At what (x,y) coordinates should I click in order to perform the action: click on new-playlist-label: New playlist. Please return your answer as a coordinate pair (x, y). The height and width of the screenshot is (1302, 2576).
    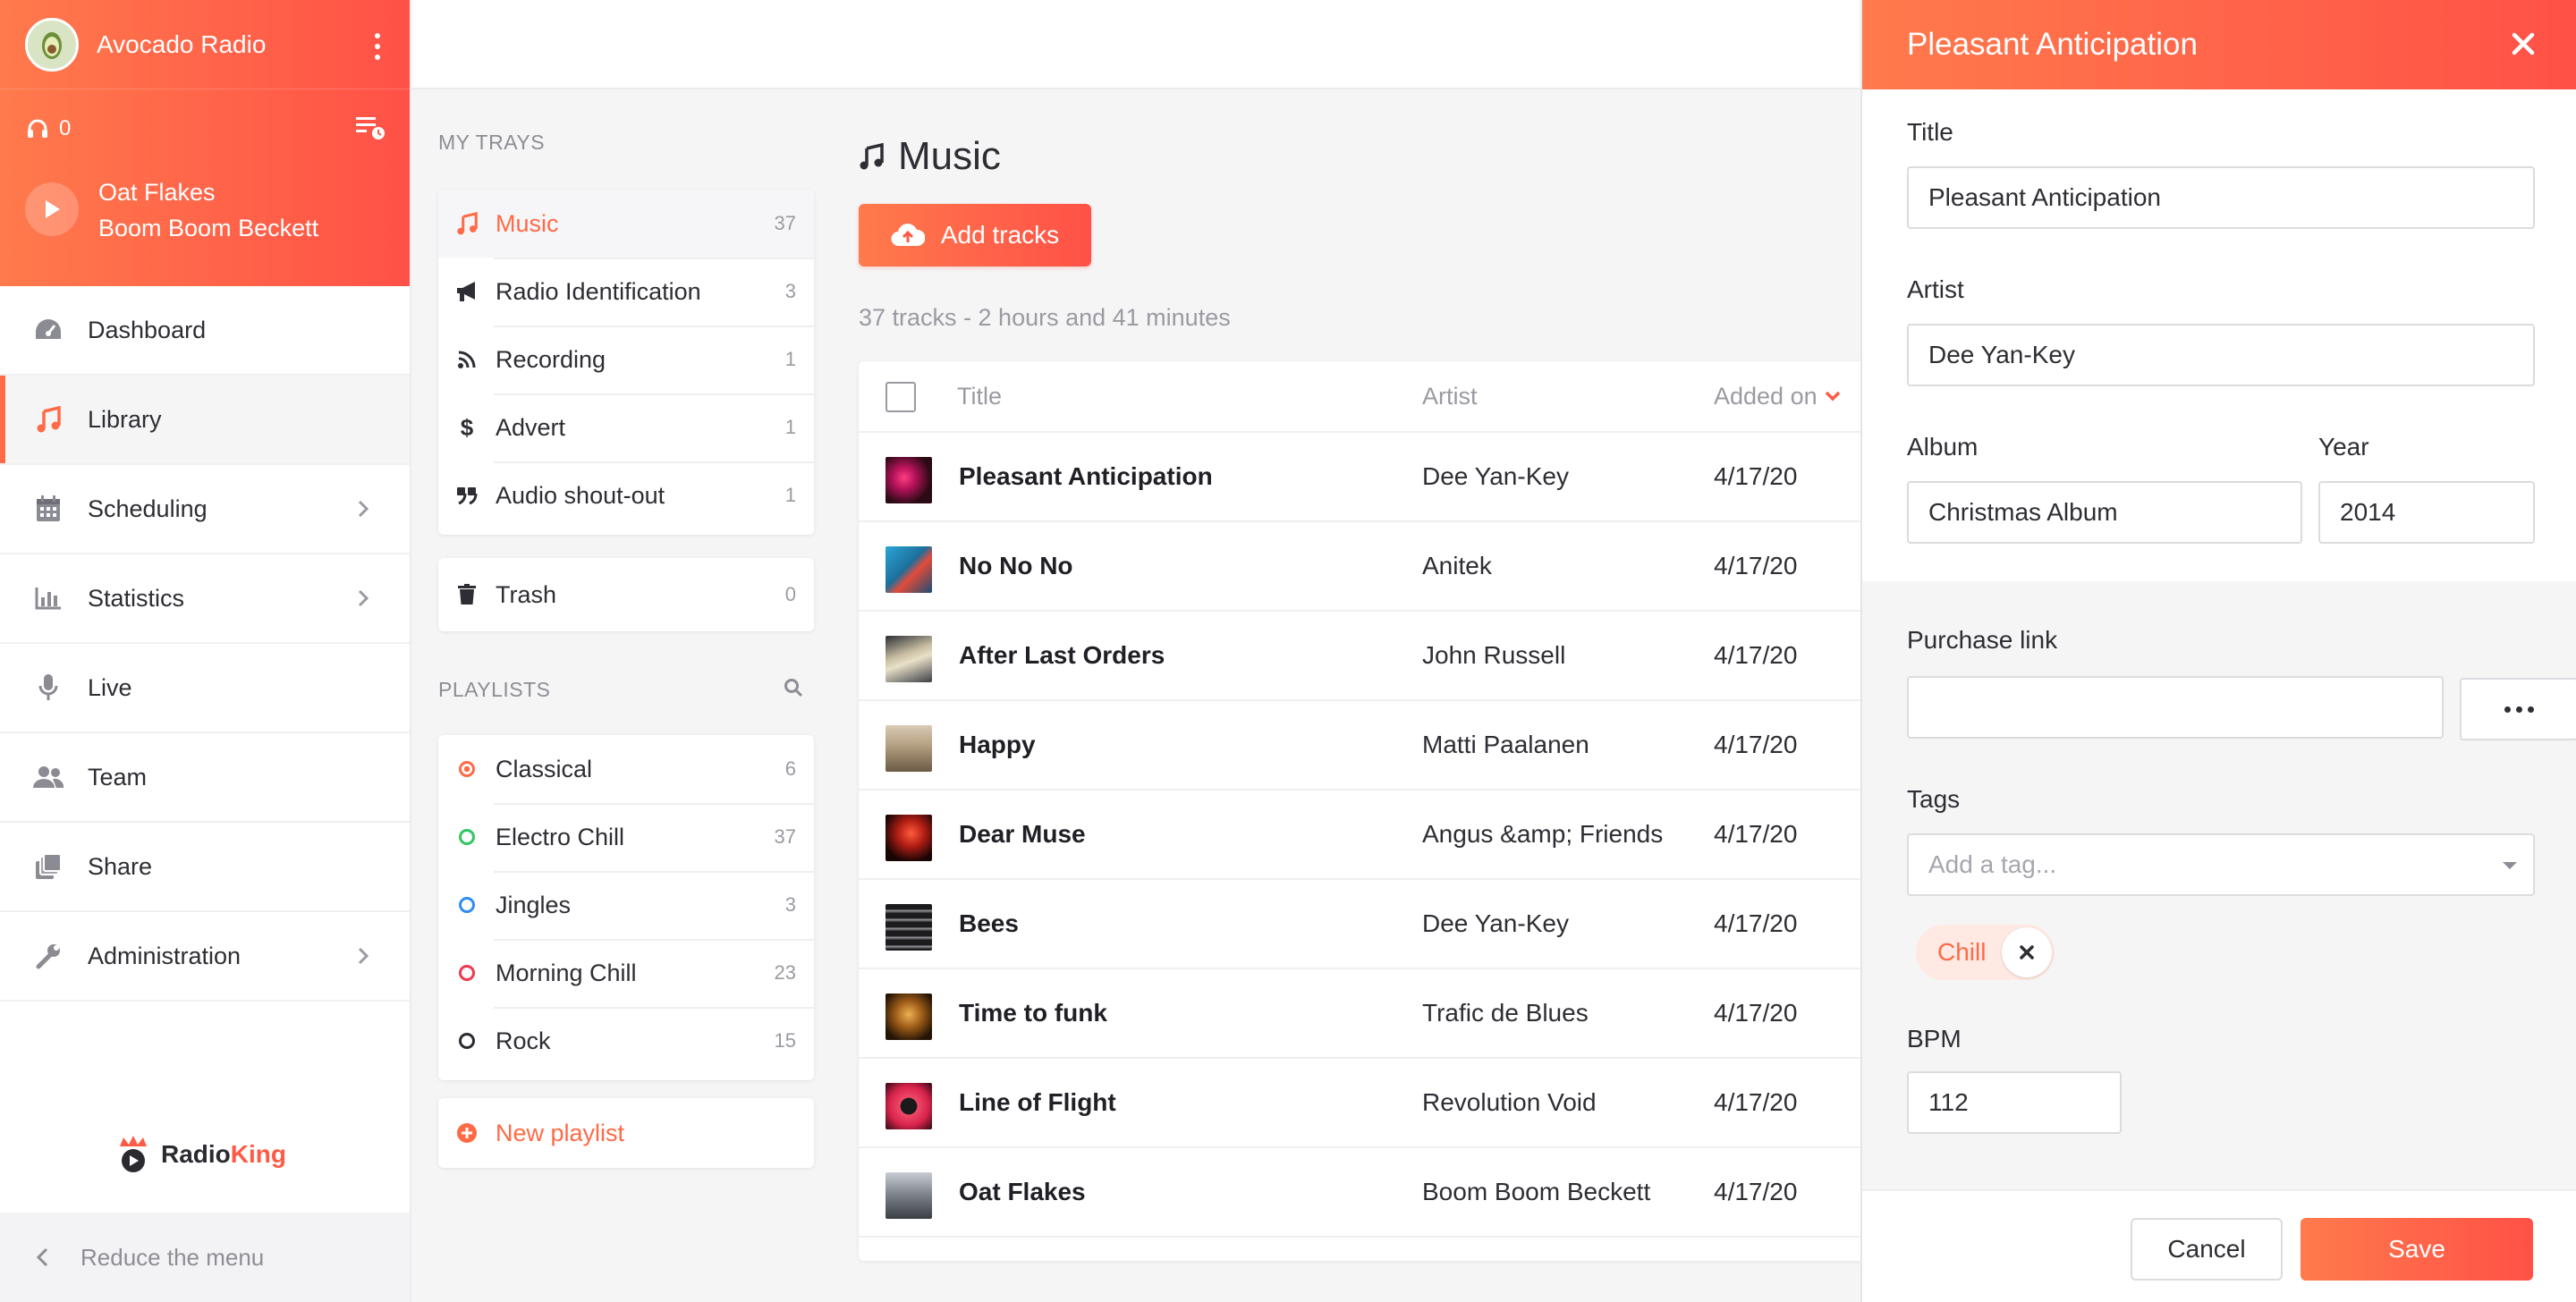
    Looking at the image, I should click on (560, 1132).